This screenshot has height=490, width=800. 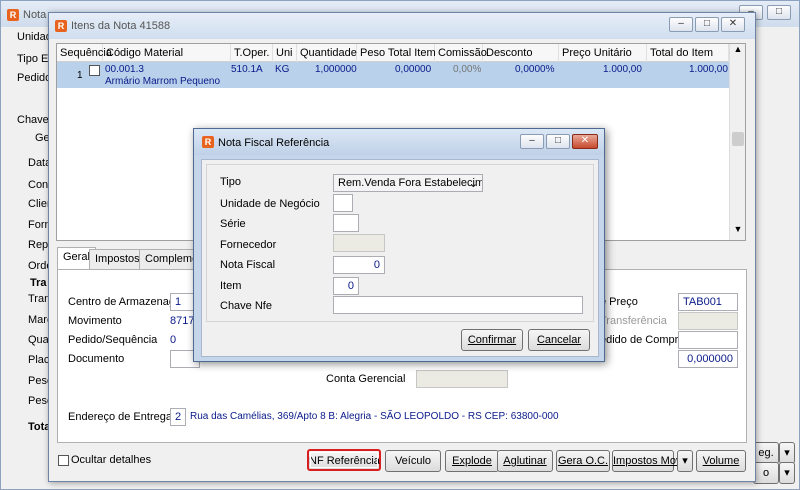 I want to click on bg-right-dropdown-2: ▾, so click(x=787, y=473).